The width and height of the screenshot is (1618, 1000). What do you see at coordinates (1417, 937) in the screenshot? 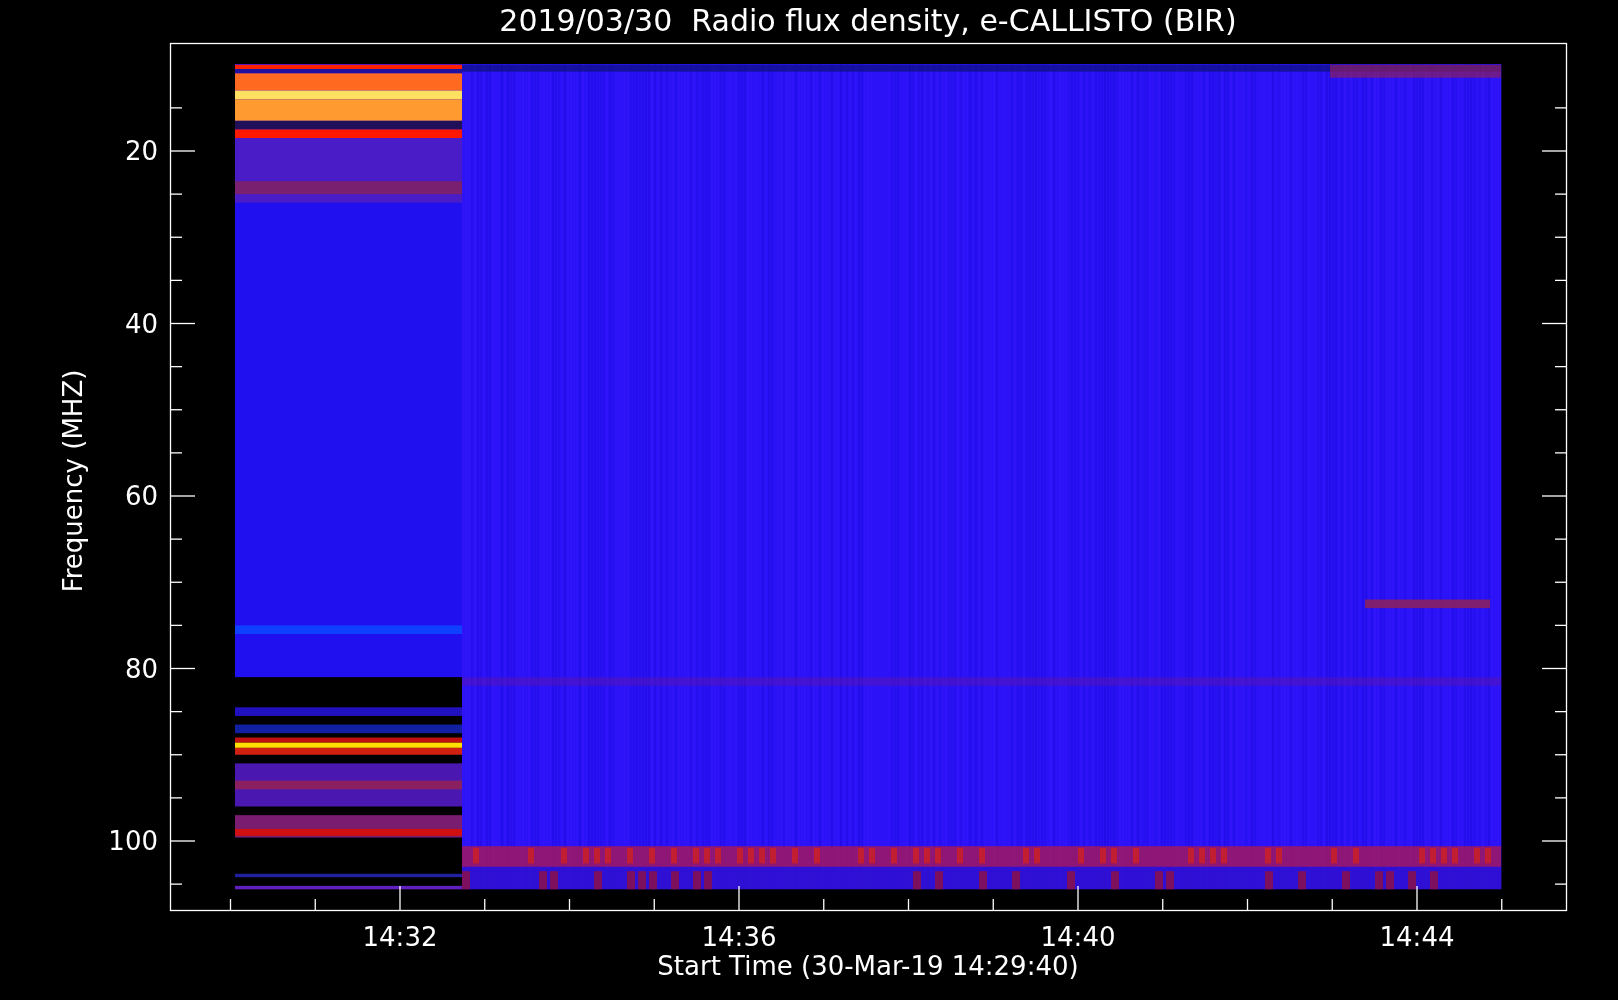
I see `x-tick-label: 14:44` at bounding box center [1417, 937].